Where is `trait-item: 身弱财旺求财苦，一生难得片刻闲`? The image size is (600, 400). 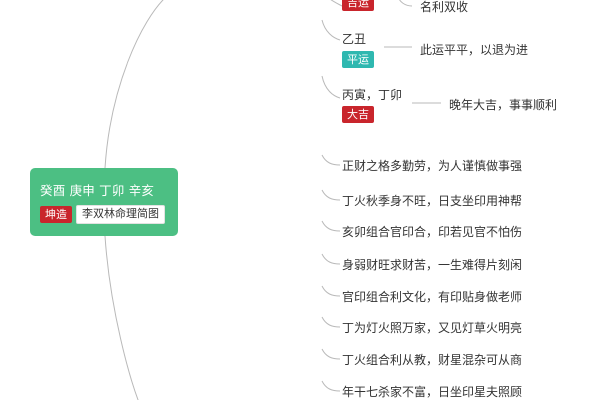
trait-item: 身弱财旺求财苦，一生难得片刻闲 is located at coordinates (432, 264).